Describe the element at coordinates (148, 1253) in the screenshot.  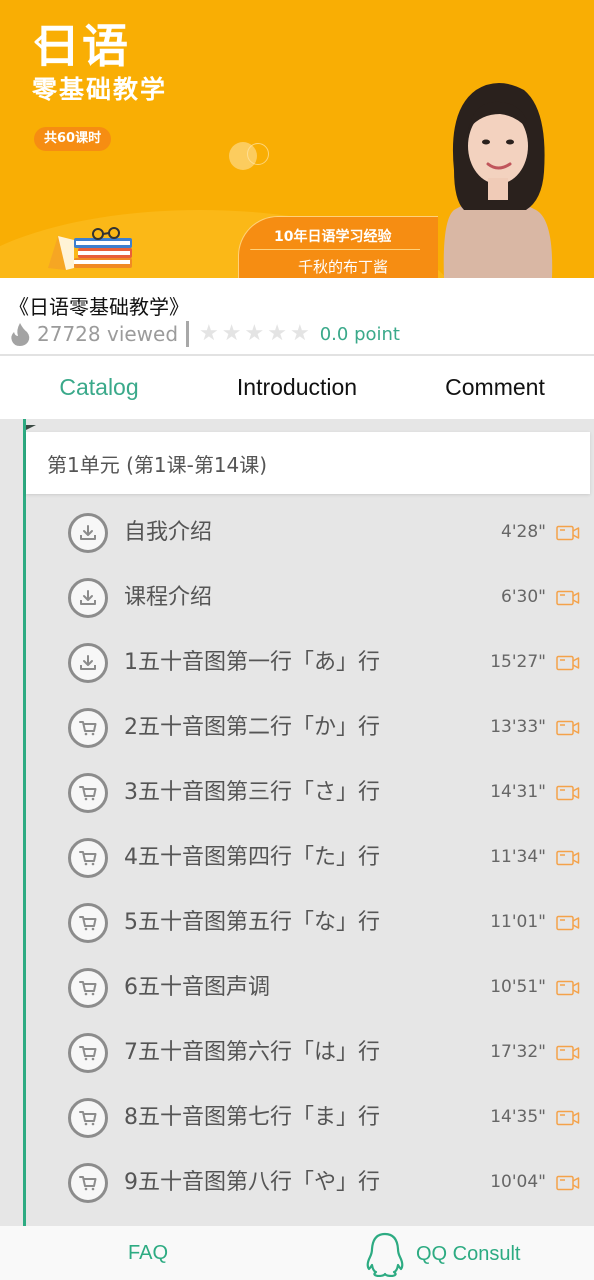
I see `faq-button: FAQ` at that location.